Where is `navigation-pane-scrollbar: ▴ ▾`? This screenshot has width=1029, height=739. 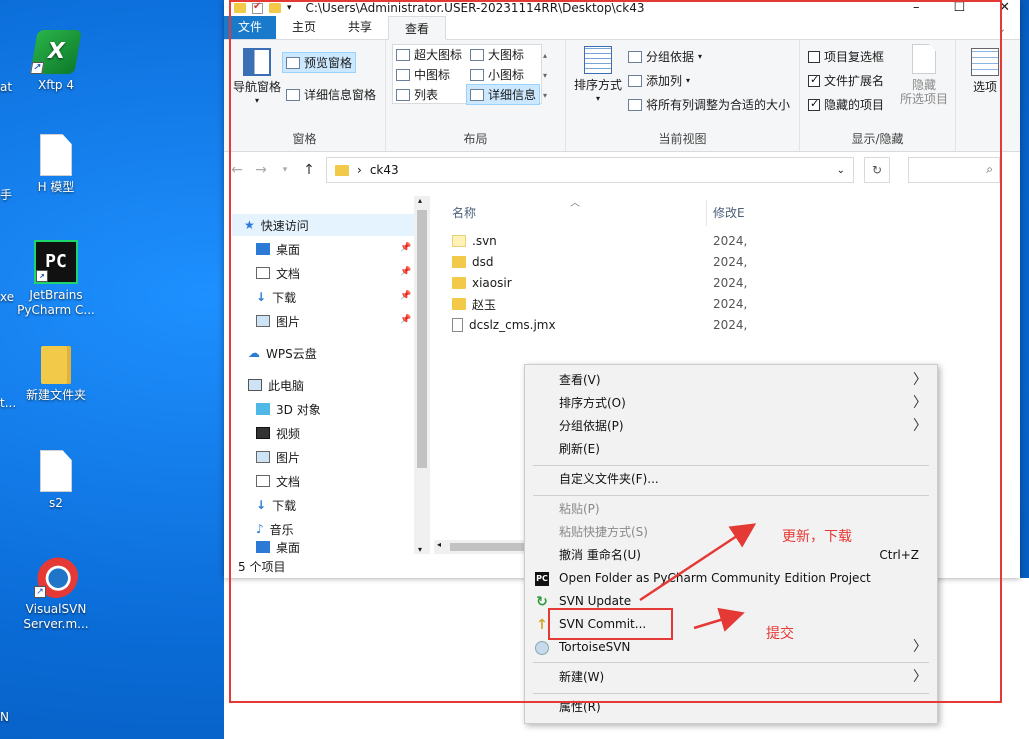
navigation-pane-scrollbar: ▴ ▾ is located at coordinates (422, 375).